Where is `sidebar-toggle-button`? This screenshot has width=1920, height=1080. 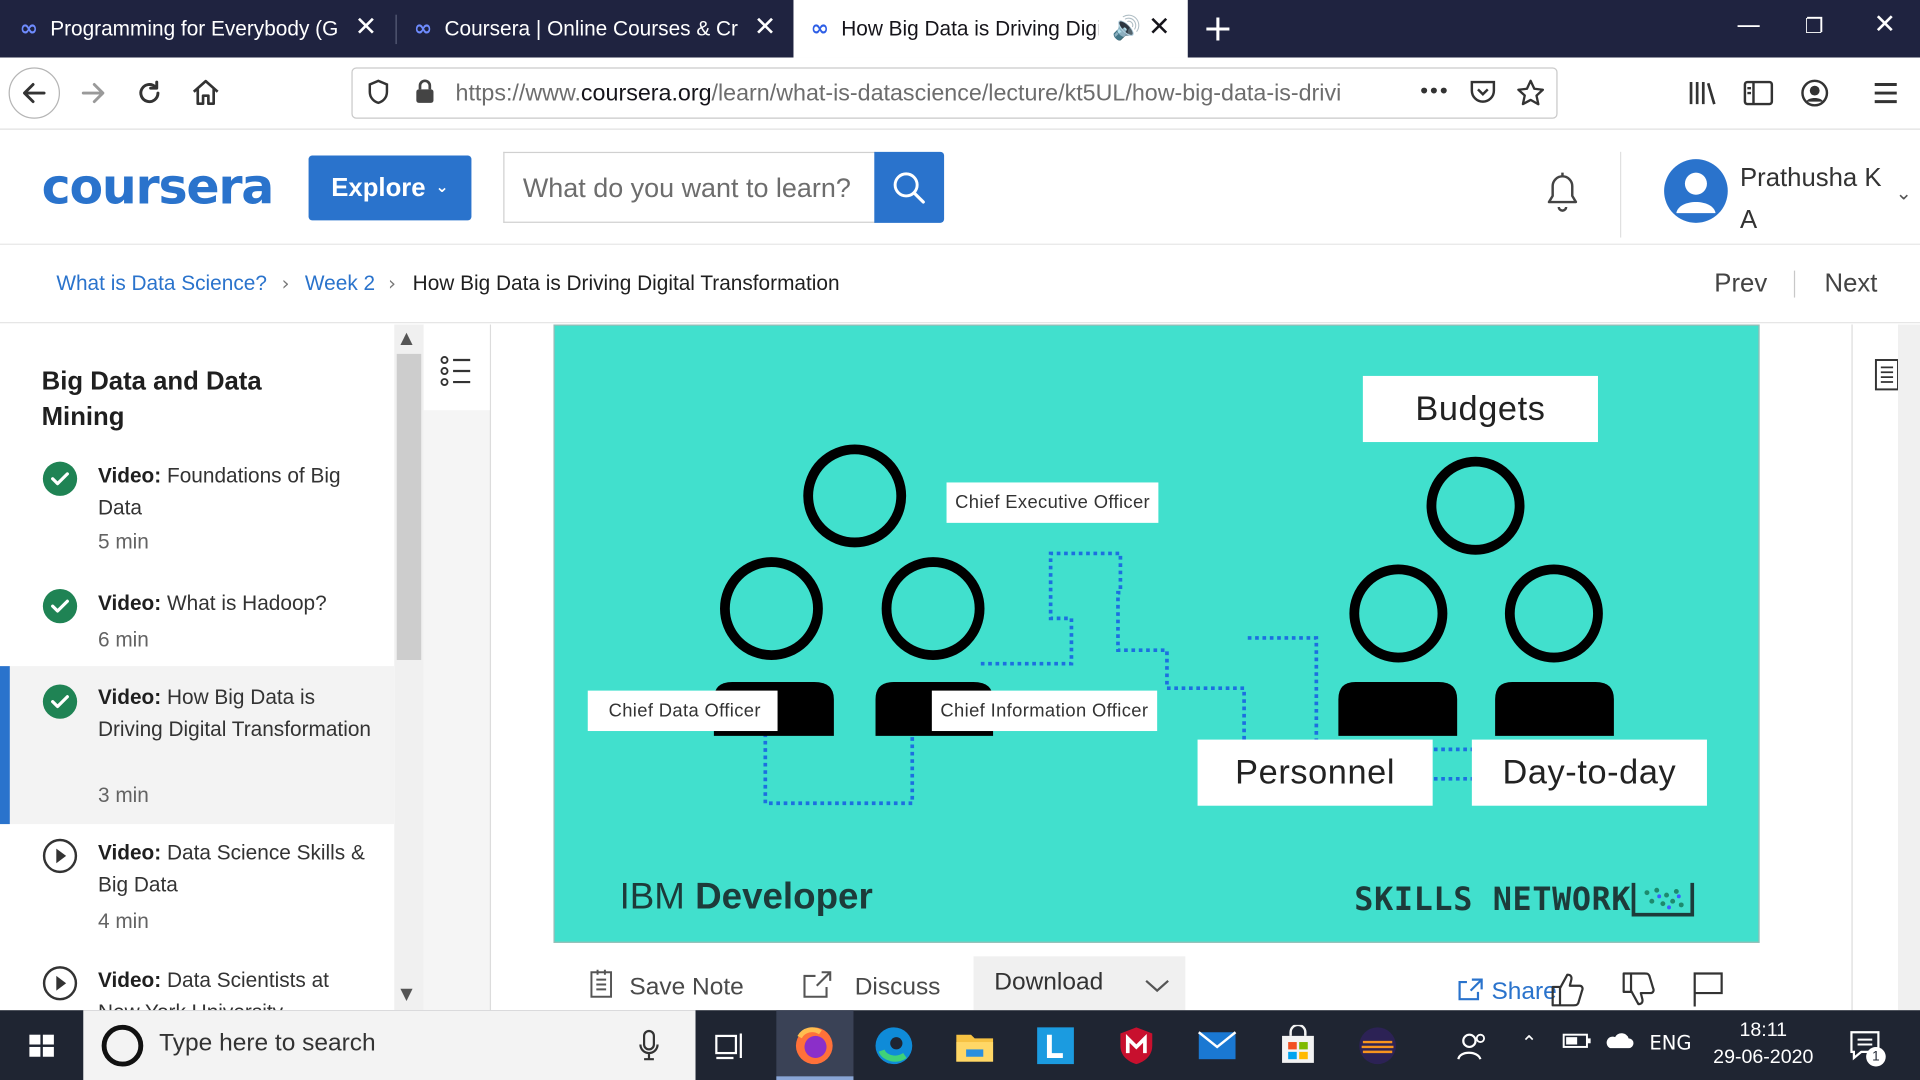 sidebar-toggle-button is located at coordinates (1758, 92).